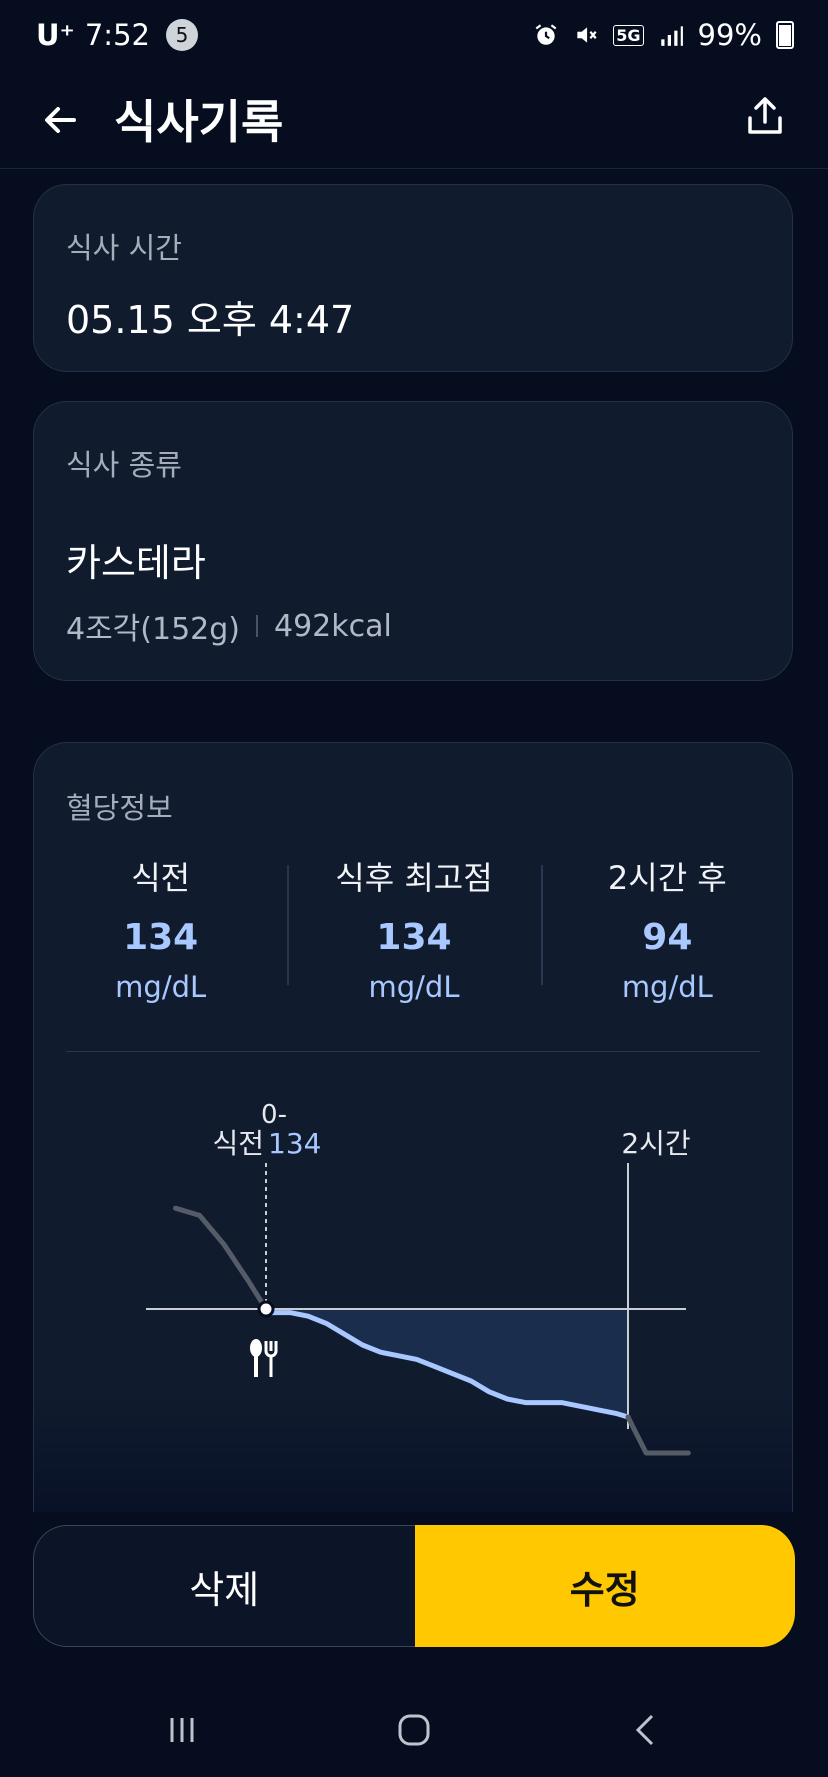 This screenshot has height=1777, width=828. Describe the element at coordinates (136, 563) in the screenshot. I see `food-name: 카스테라` at that location.